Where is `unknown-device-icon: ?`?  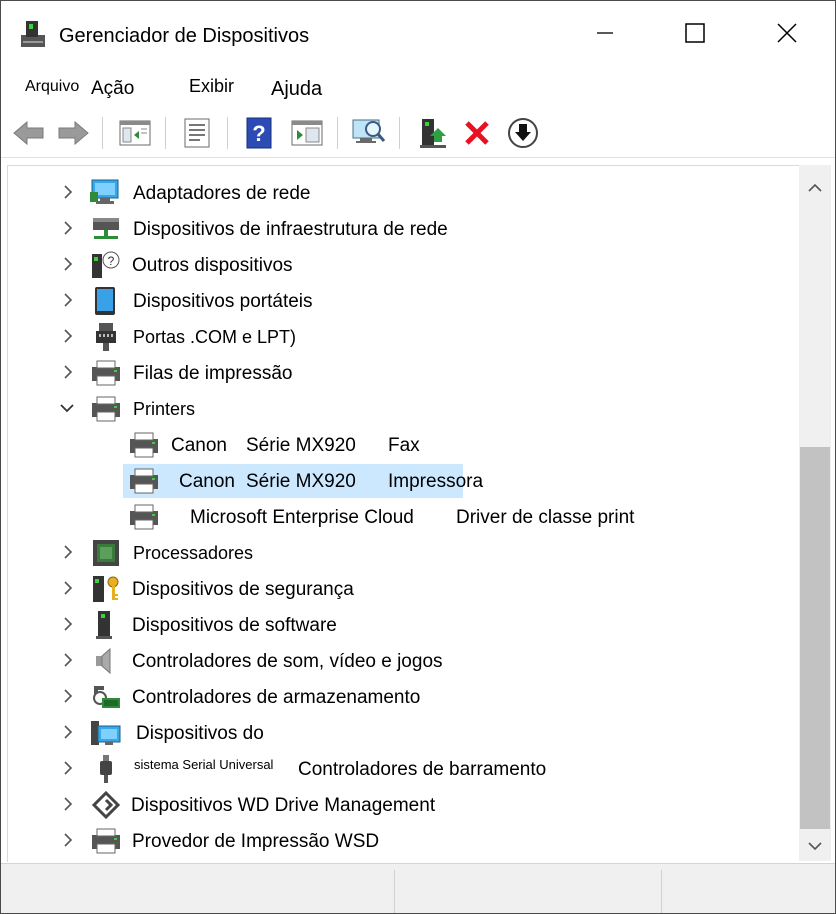
unknown-device-icon: ? is located at coordinates (106, 264).